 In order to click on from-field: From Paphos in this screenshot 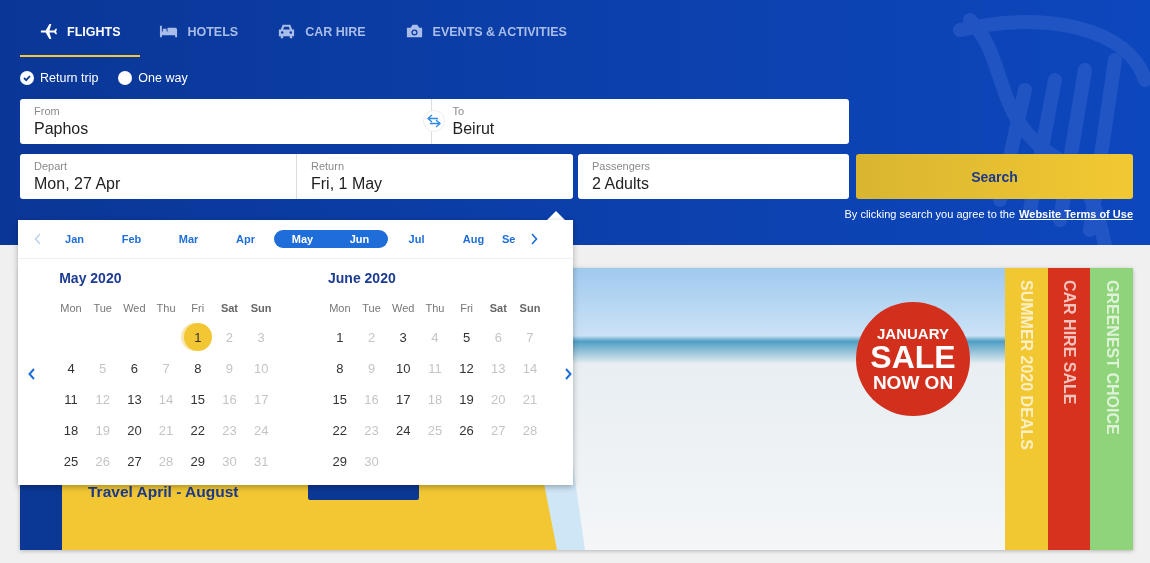, I will do `click(226, 121)`.